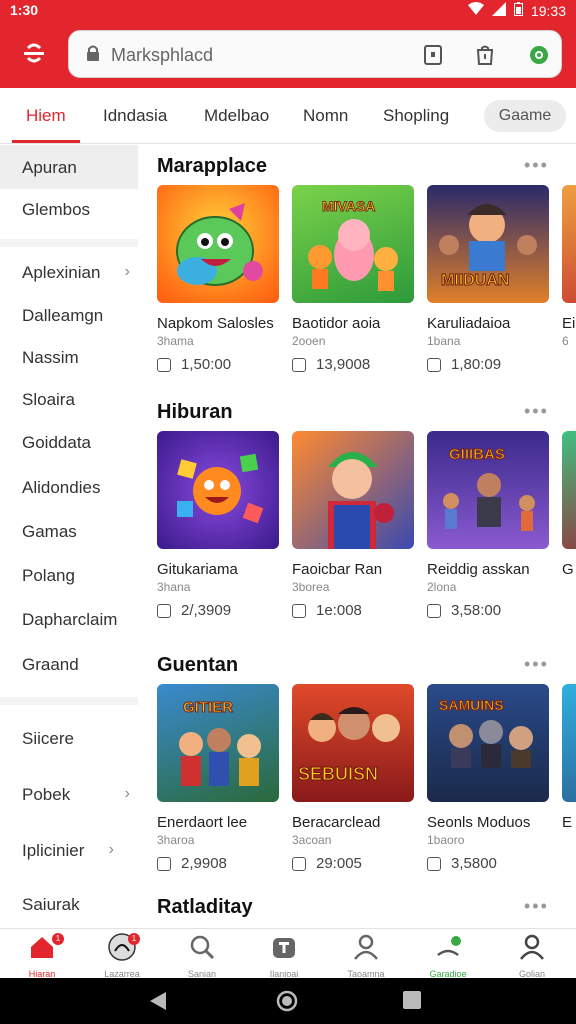 This screenshot has height=1024, width=576. Describe the element at coordinates (477, 454) in the screenshot. I see `thumb-title: GIIIBAS` at that location.